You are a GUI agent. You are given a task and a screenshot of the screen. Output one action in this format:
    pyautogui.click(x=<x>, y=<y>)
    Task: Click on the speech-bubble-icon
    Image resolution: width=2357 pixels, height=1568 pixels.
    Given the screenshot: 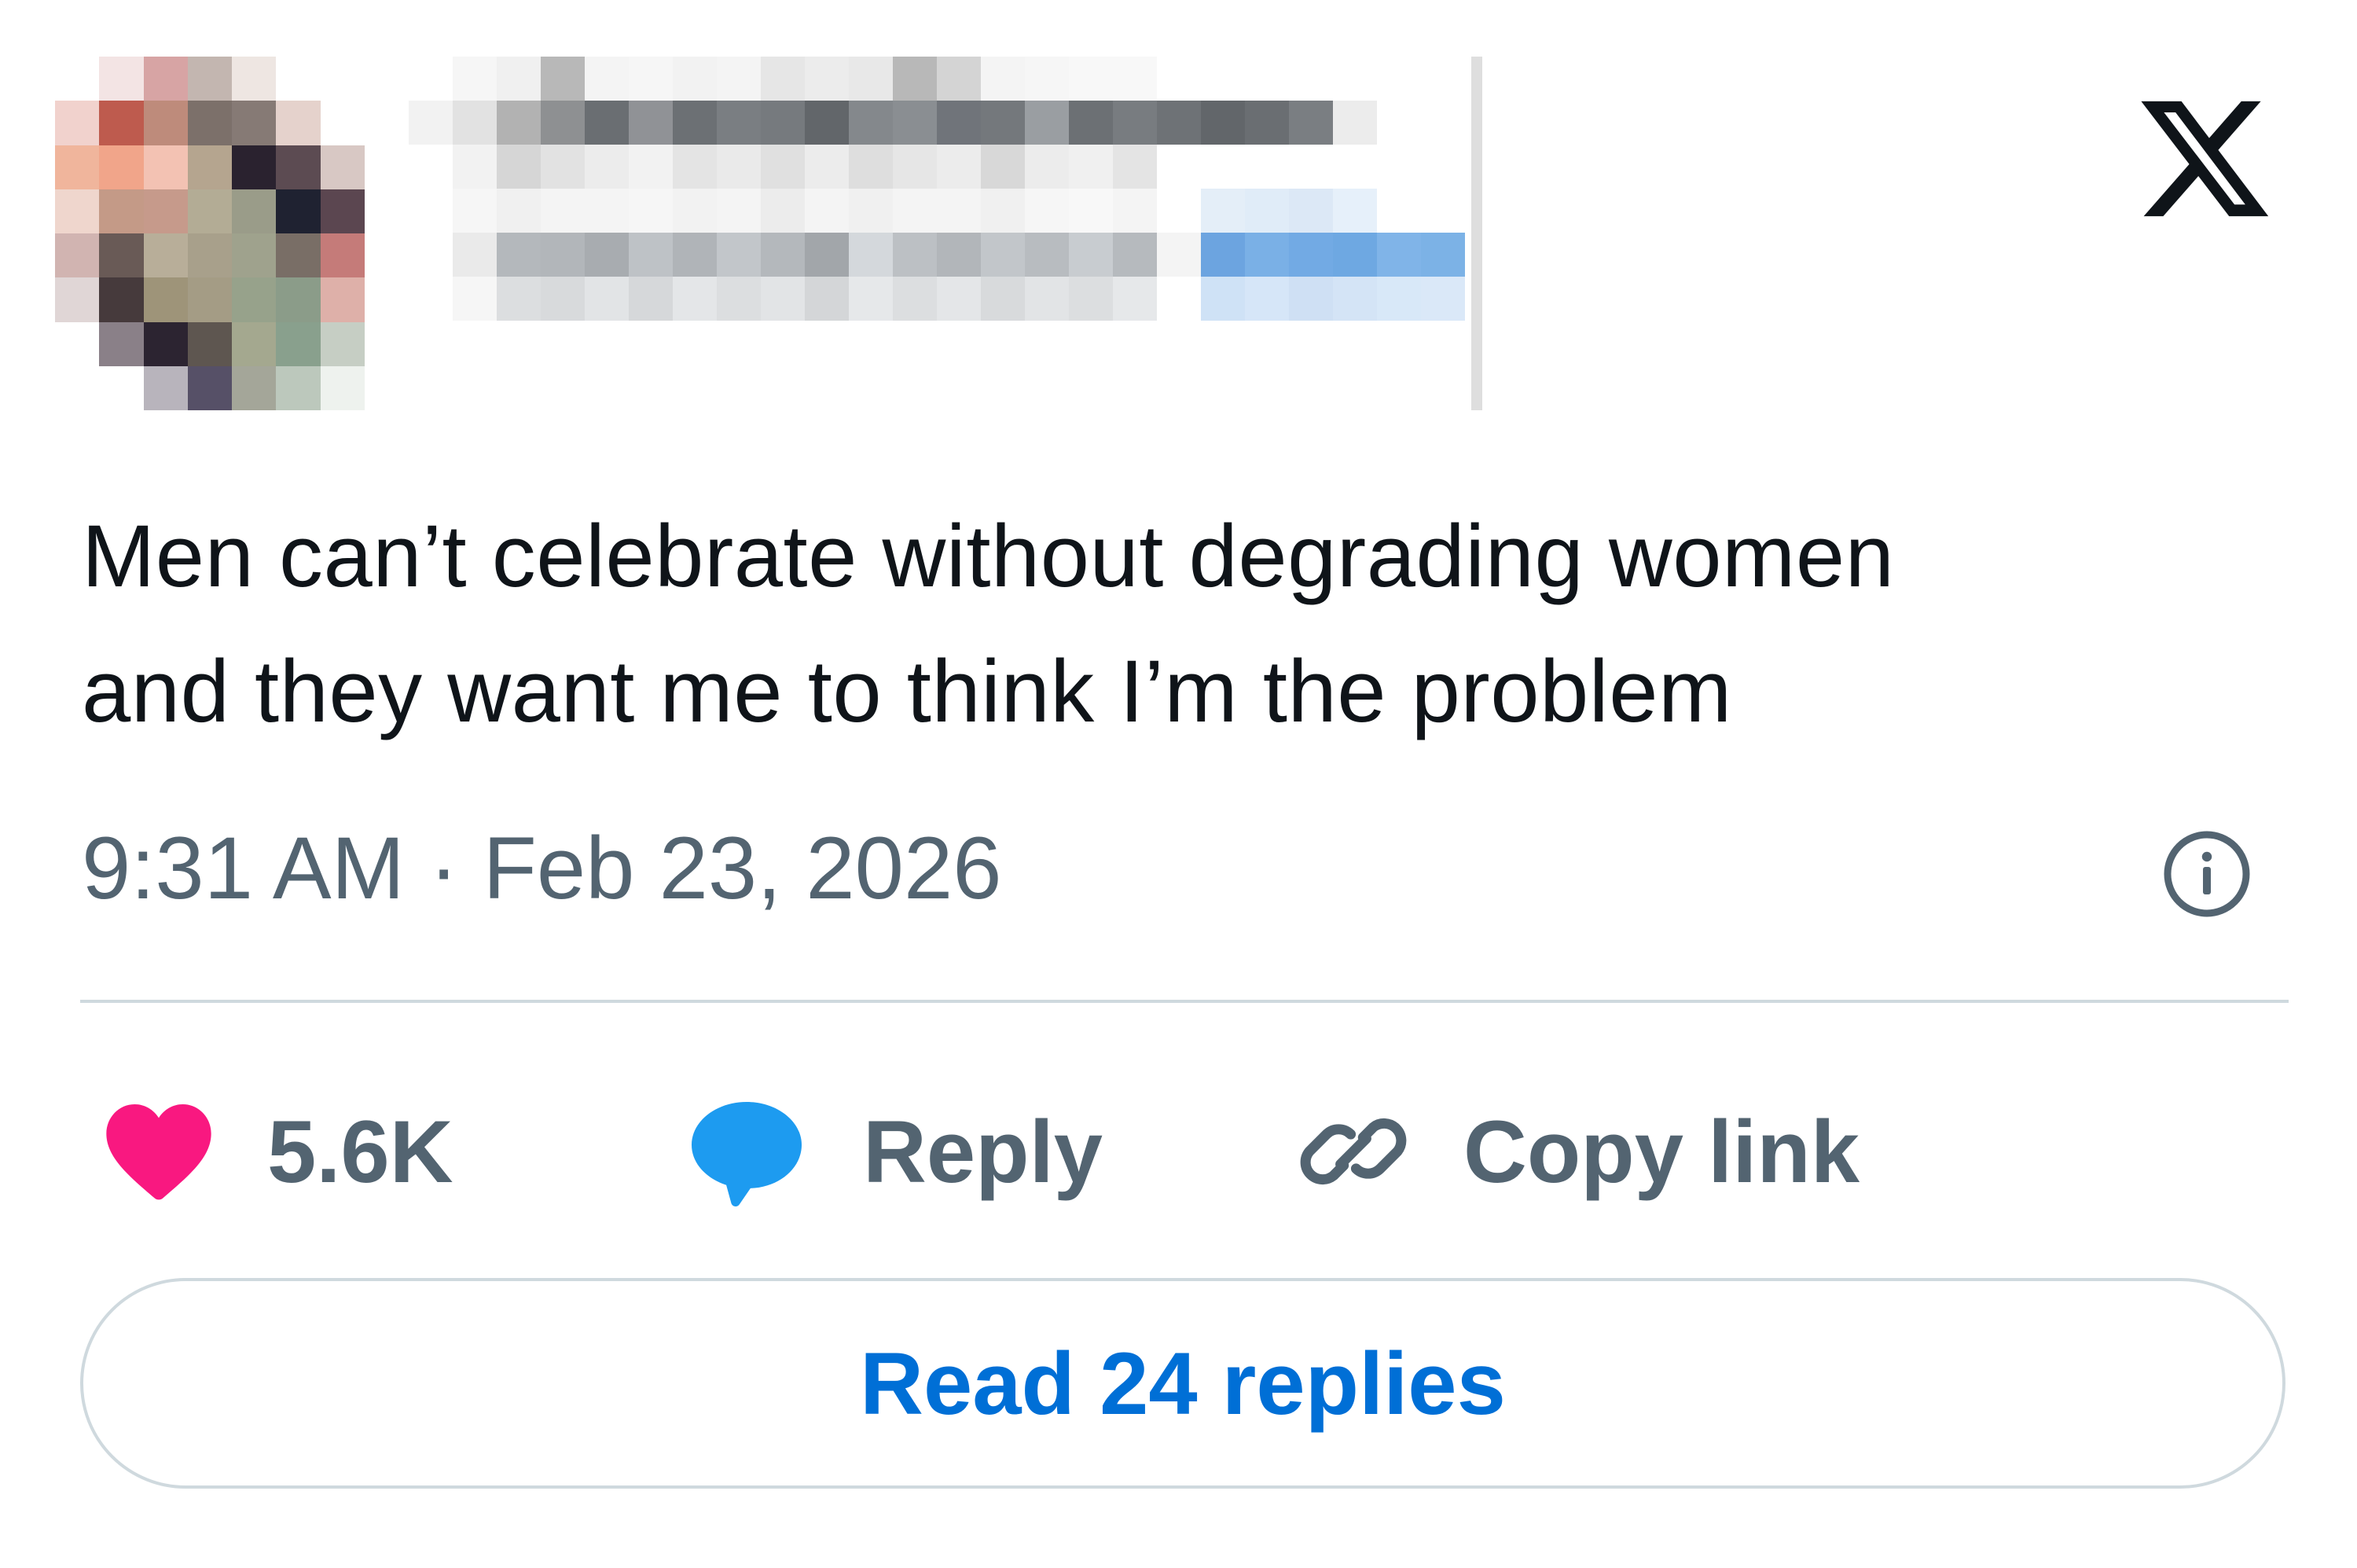 What is the action you would take?
    pyautogui.click(x=747, y=1154)
    